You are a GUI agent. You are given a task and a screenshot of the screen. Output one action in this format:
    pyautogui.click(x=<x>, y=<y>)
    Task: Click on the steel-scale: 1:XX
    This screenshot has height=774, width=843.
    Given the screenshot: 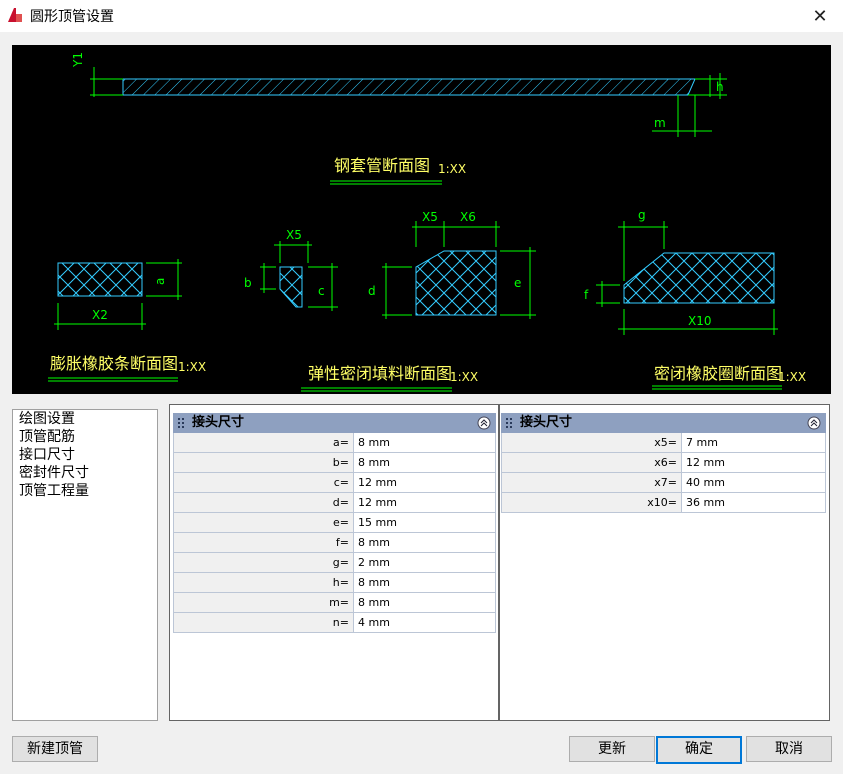 What is the action you would take?
    pyautogui.click(x=452, y=169)
    